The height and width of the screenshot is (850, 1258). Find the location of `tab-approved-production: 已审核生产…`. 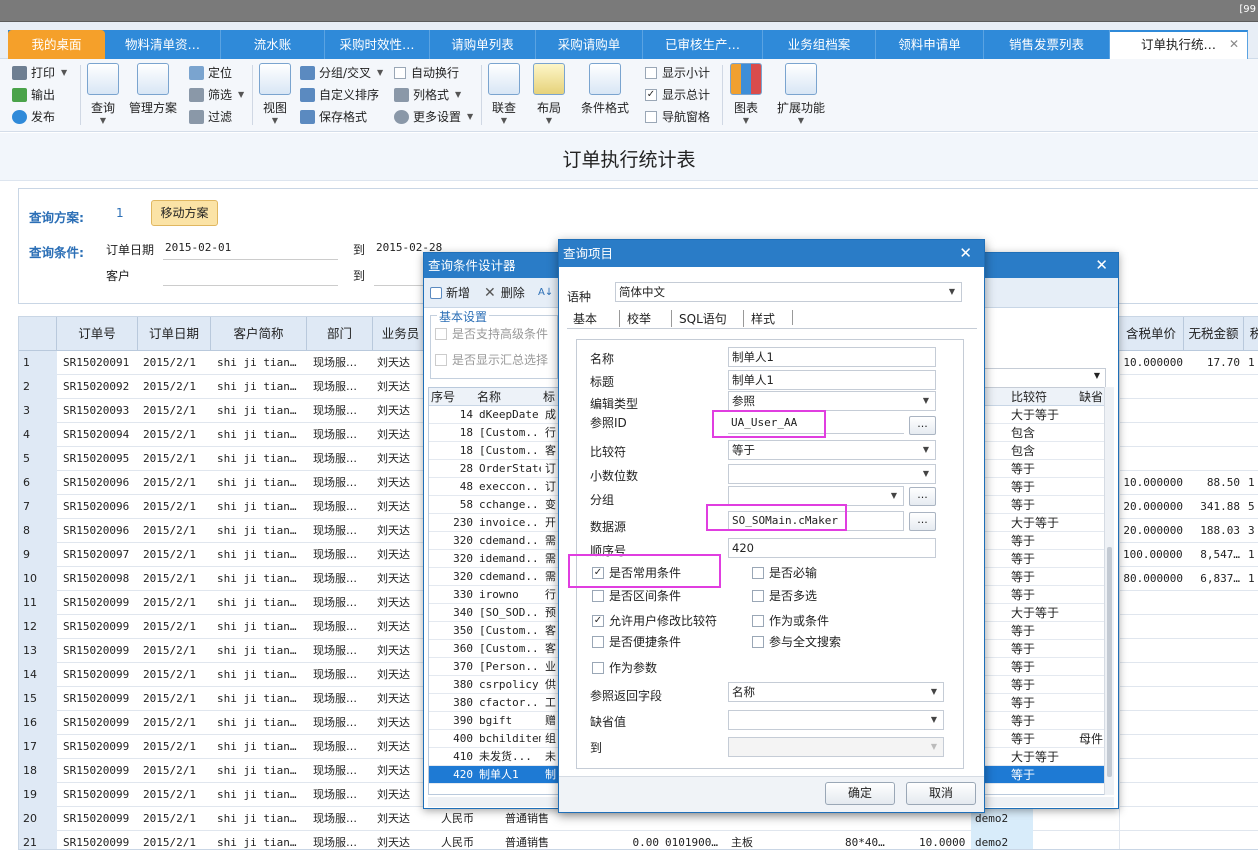

tab-approved-production: 已审核生产… is located at coordinates (703, 44).